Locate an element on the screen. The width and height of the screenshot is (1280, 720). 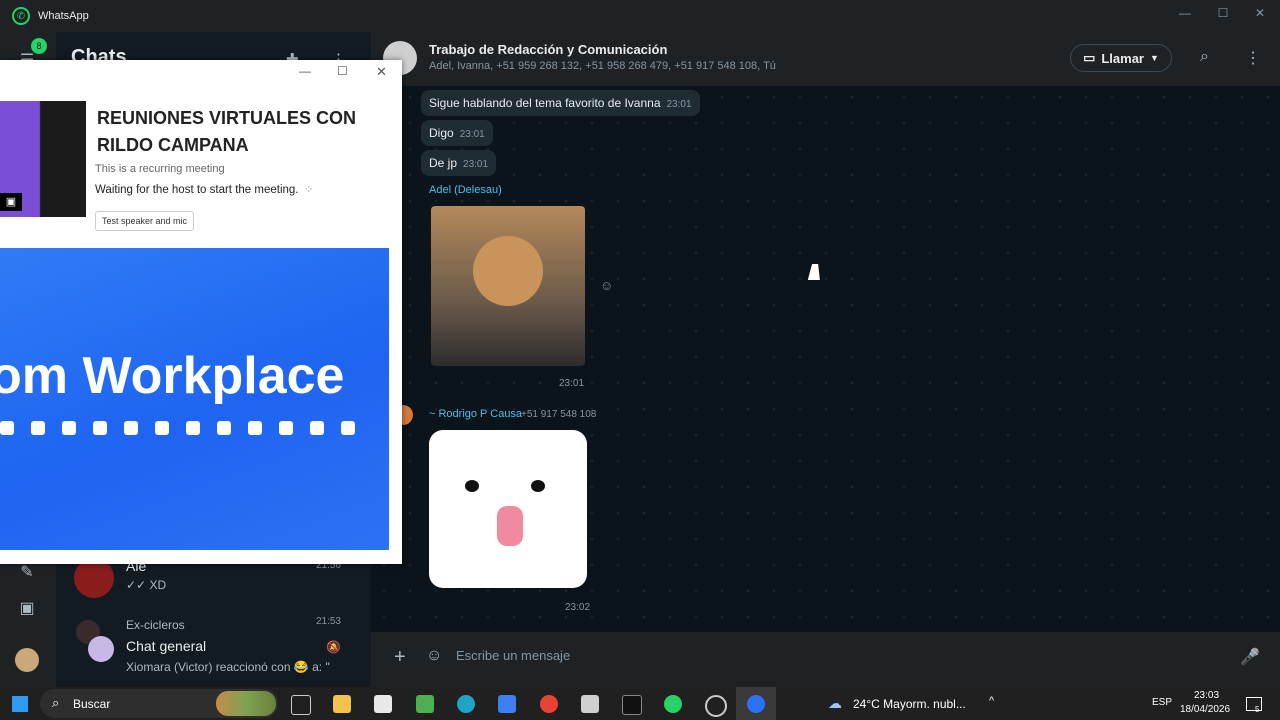
recurring-label: This is a recurring meeting is located at coordinates (160, 169).